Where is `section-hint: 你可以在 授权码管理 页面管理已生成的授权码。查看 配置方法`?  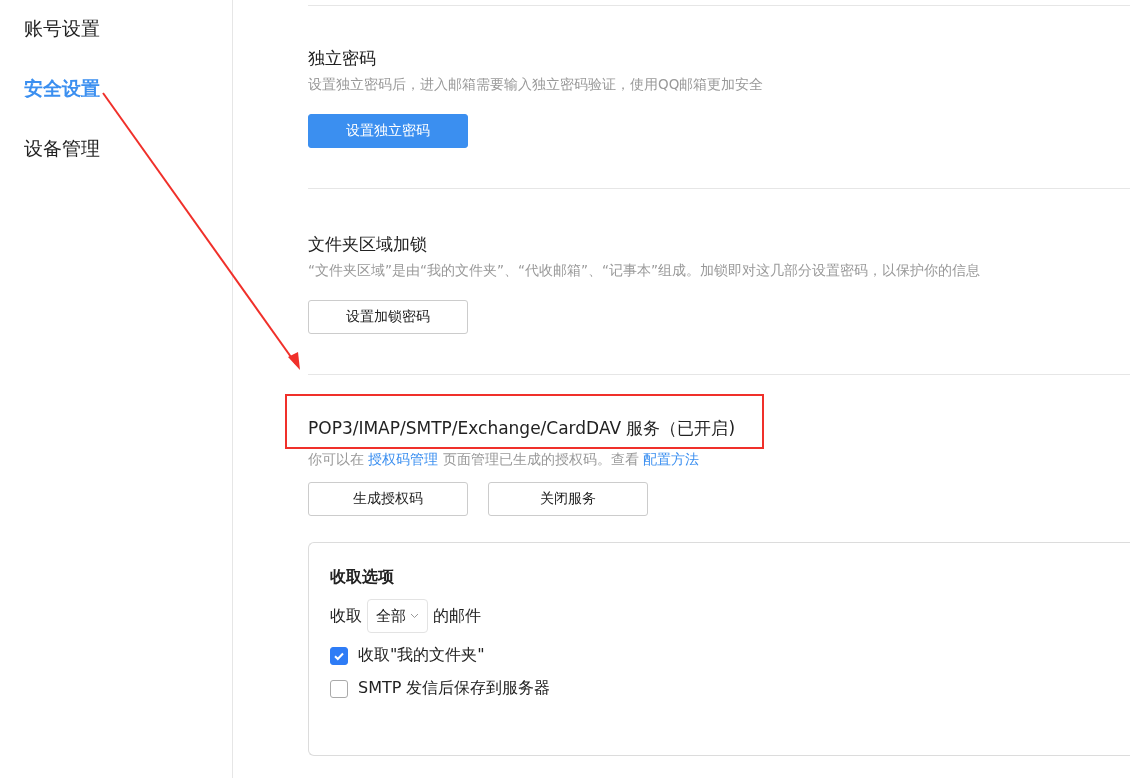
section-hint: 你可以在 授权码管理 页面管理已生成的授权码。查看 配置方法 is located at coordinates (504, 459).